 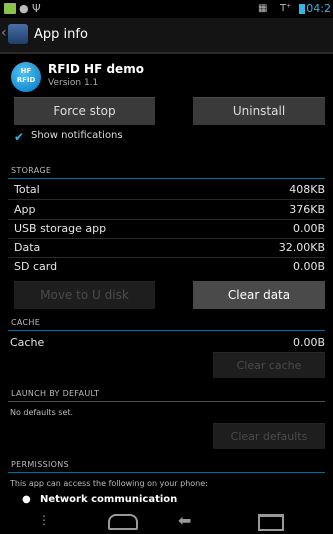 What do you see at coordinates (40, 464) in the screenshot?
I see `permissions-header: PERMISSIONS` at bounding box center [40, 464].